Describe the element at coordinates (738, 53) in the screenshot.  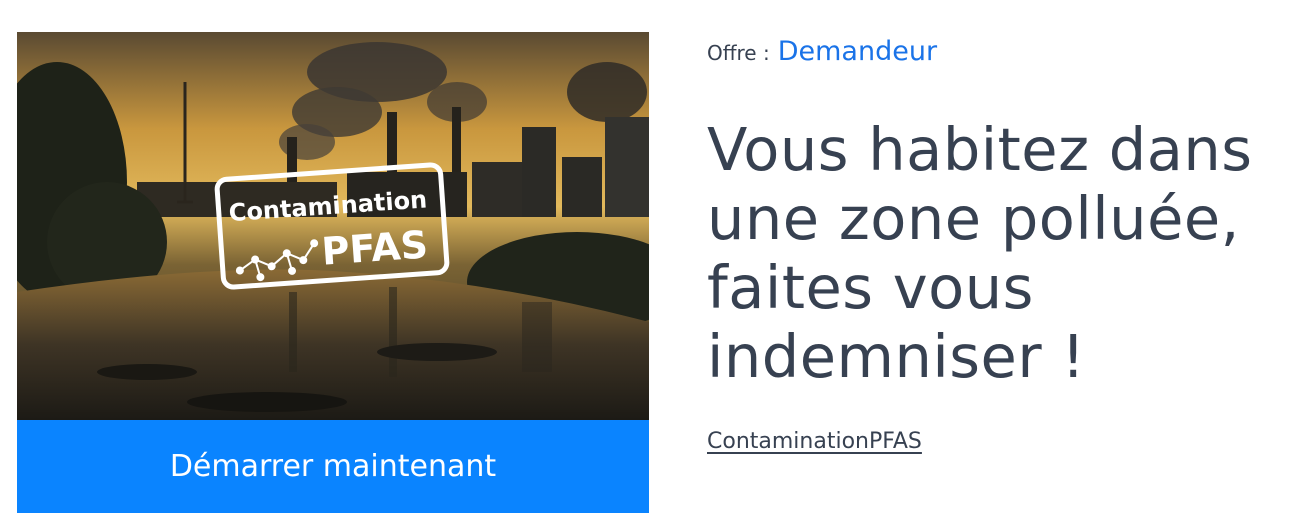
I see `offer-label: Offre :` at that location.